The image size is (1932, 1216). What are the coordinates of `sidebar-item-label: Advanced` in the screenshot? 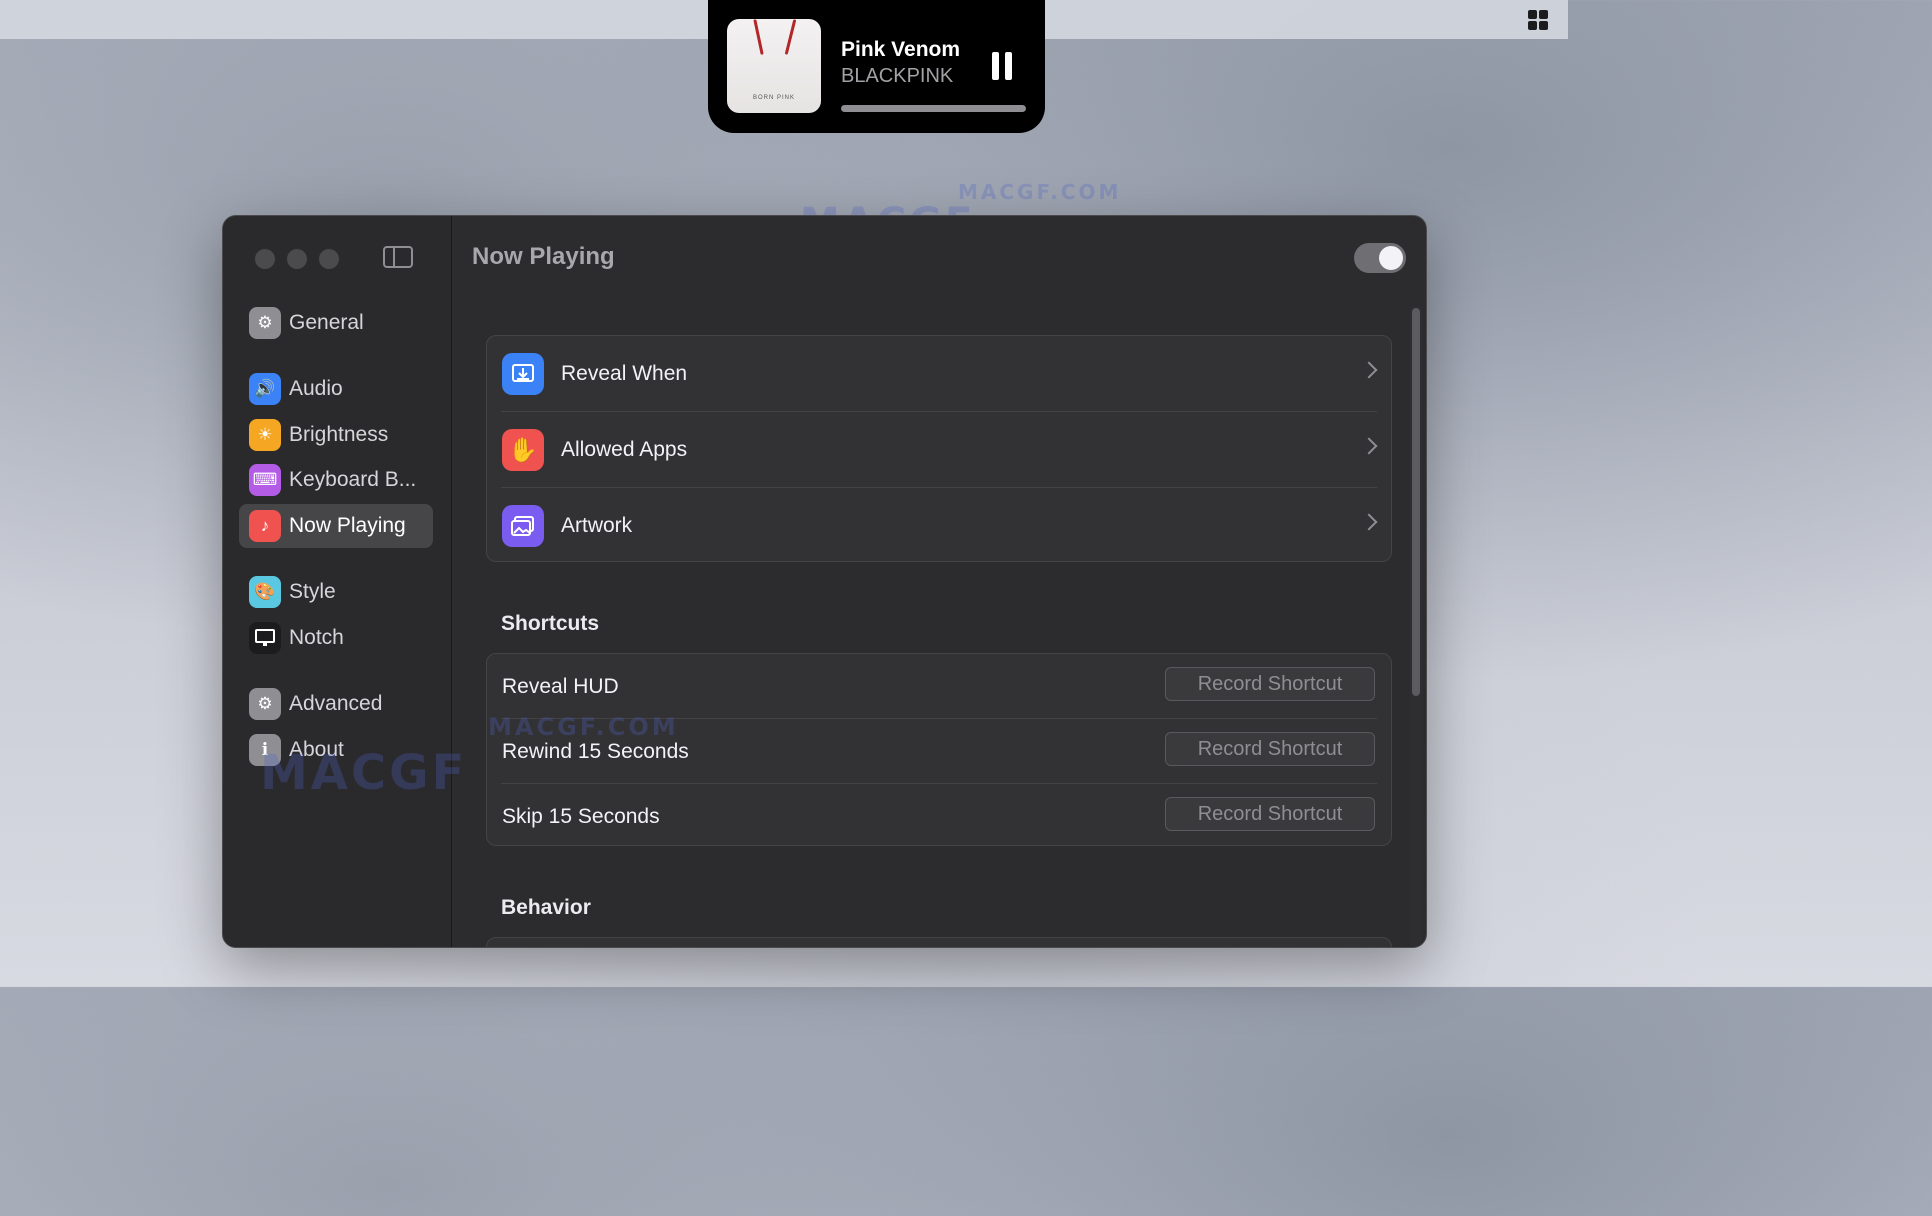 It's located at (336, 703).